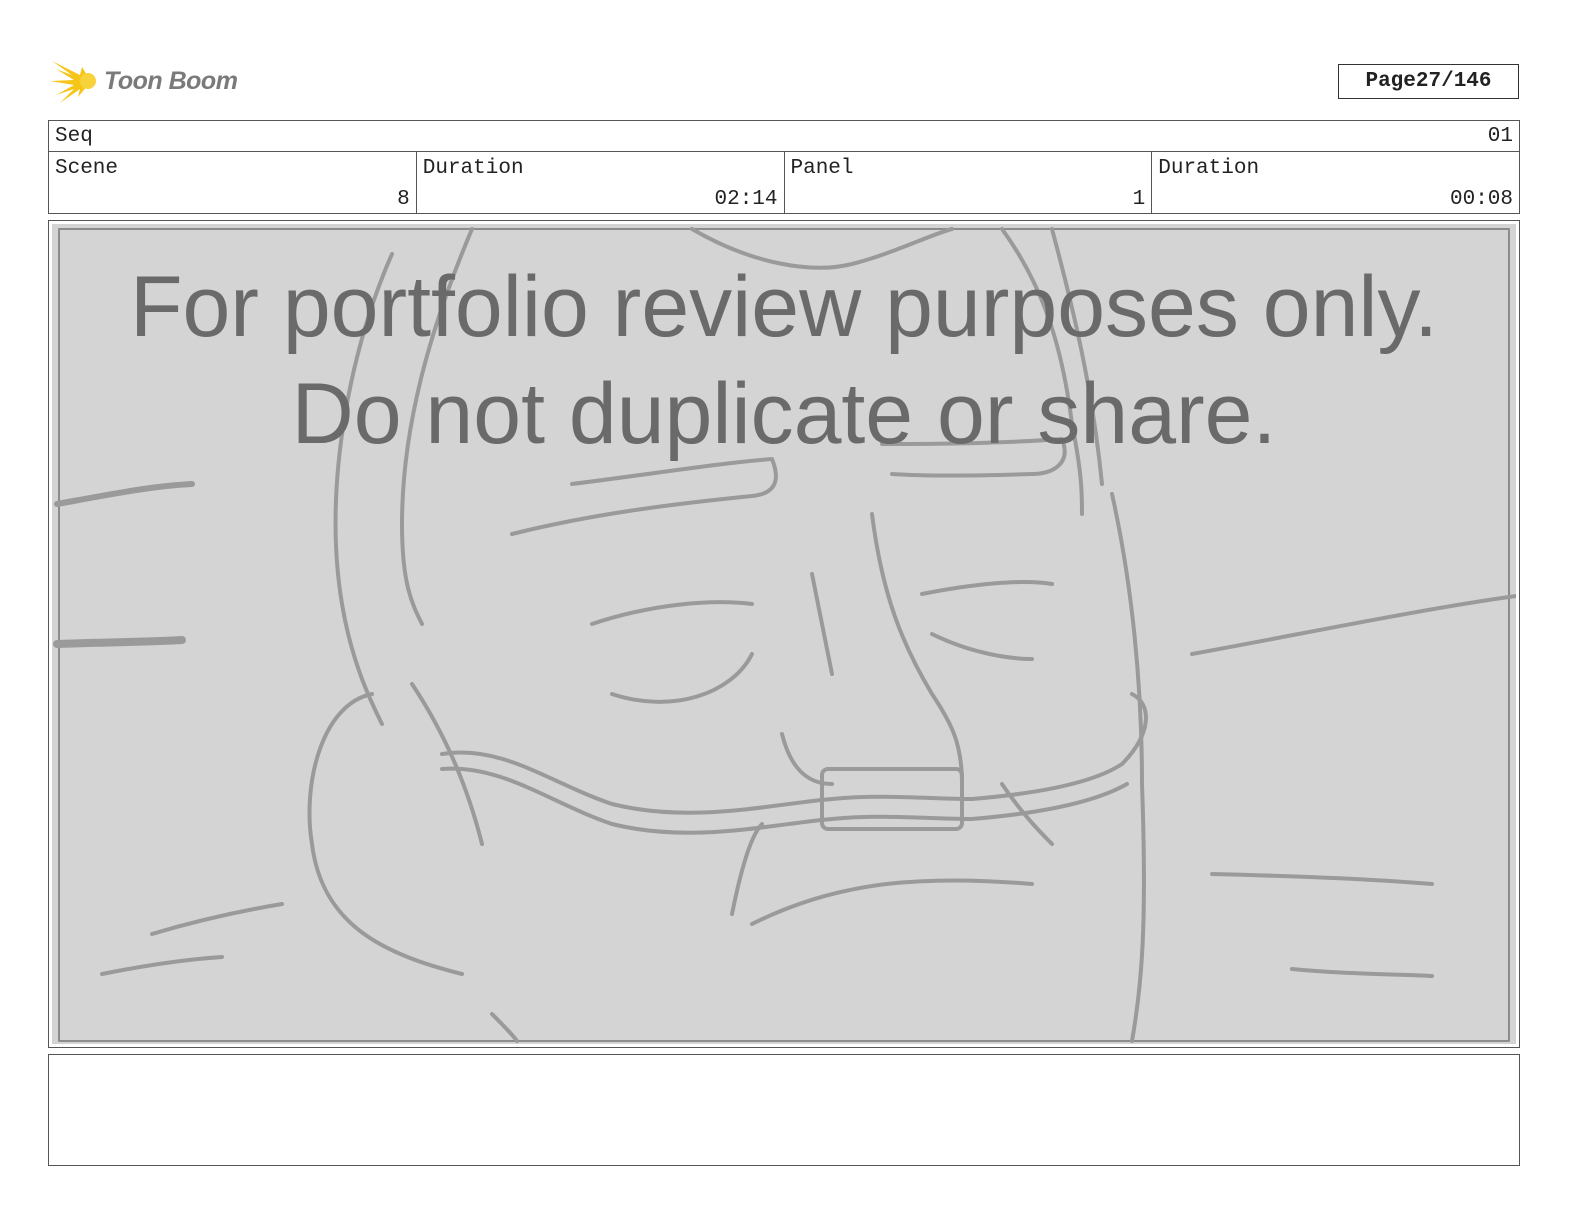  What do you see at coordinates (1209, 168) in the screenshot?
I see `panel-duration-label: Duration` at bounding box center [1209, 168].